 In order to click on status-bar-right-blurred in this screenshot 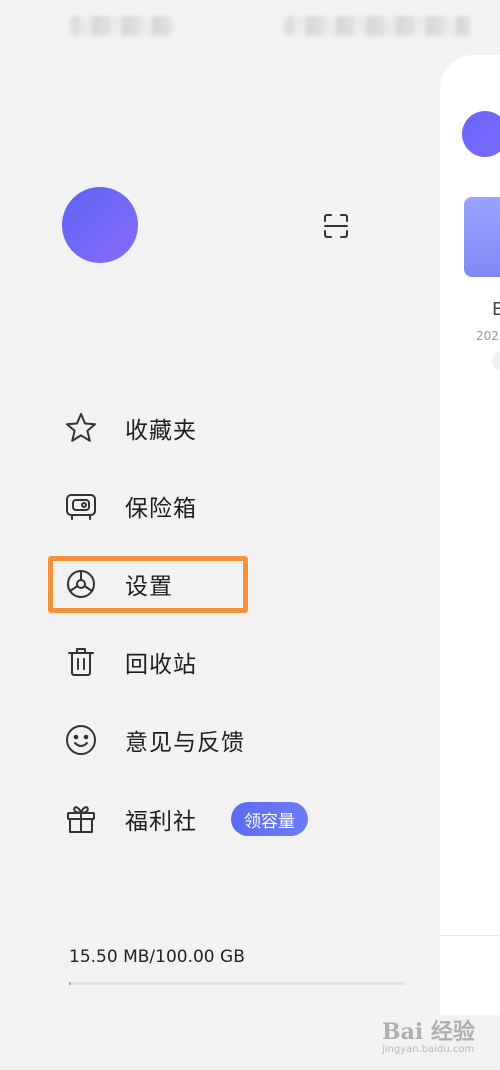, I will do `click(377, 26)`.